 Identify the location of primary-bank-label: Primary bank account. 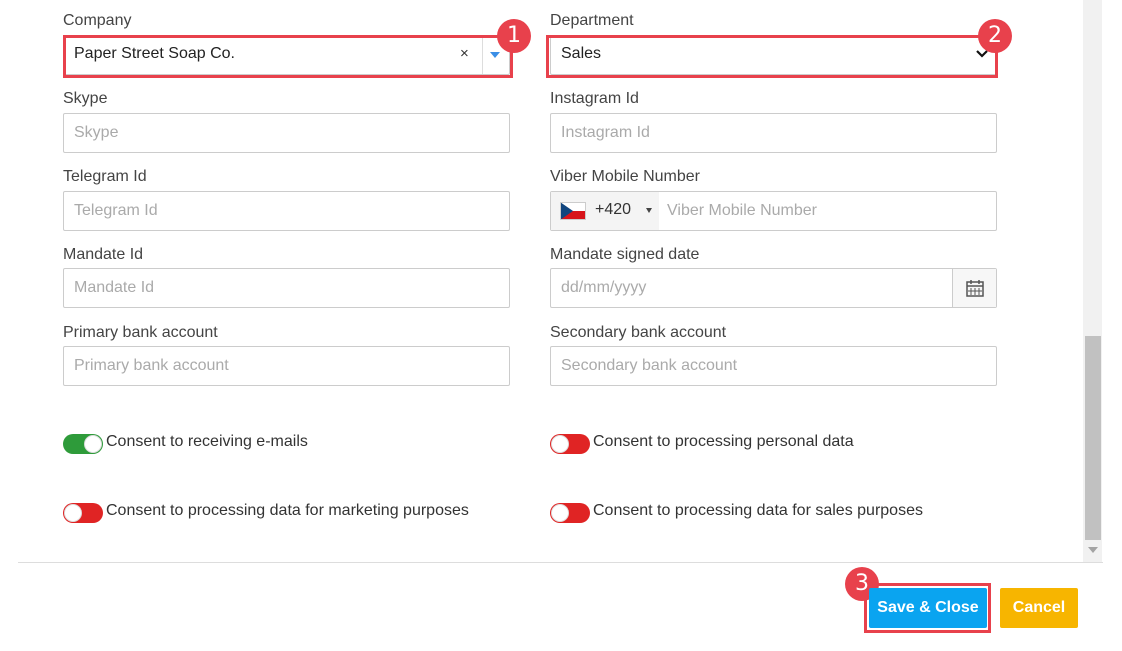
(140, 332).